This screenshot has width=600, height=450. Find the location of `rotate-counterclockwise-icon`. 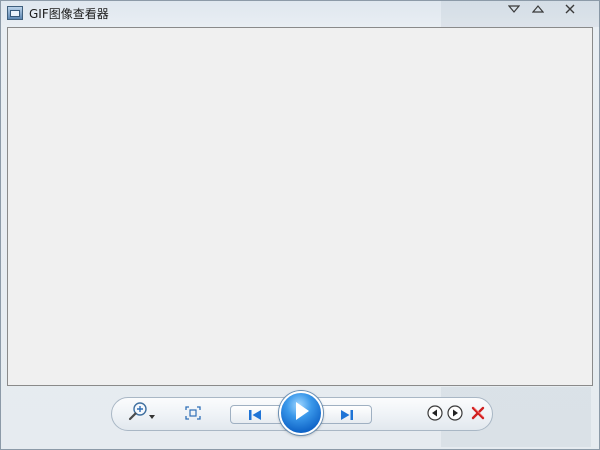

rotate-counterclockwise-icon is located at coordinates (435, 415).